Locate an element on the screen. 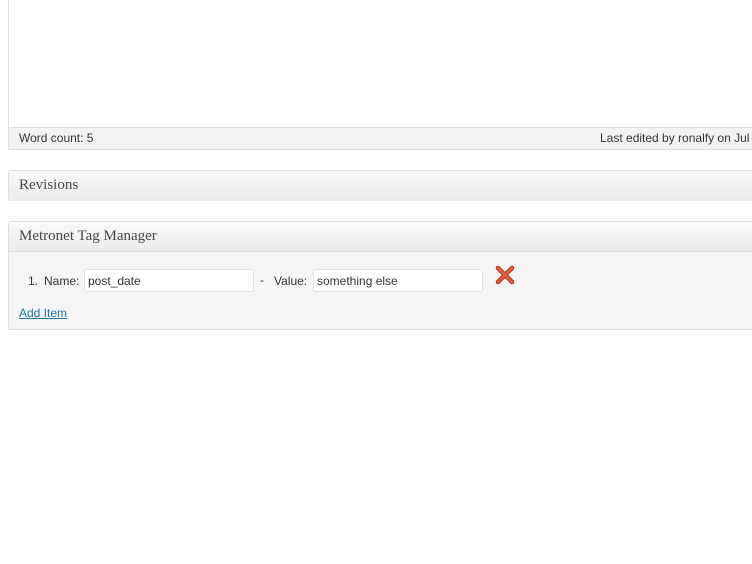  add-item-link: Add Item is located at coordinates (43, 313).